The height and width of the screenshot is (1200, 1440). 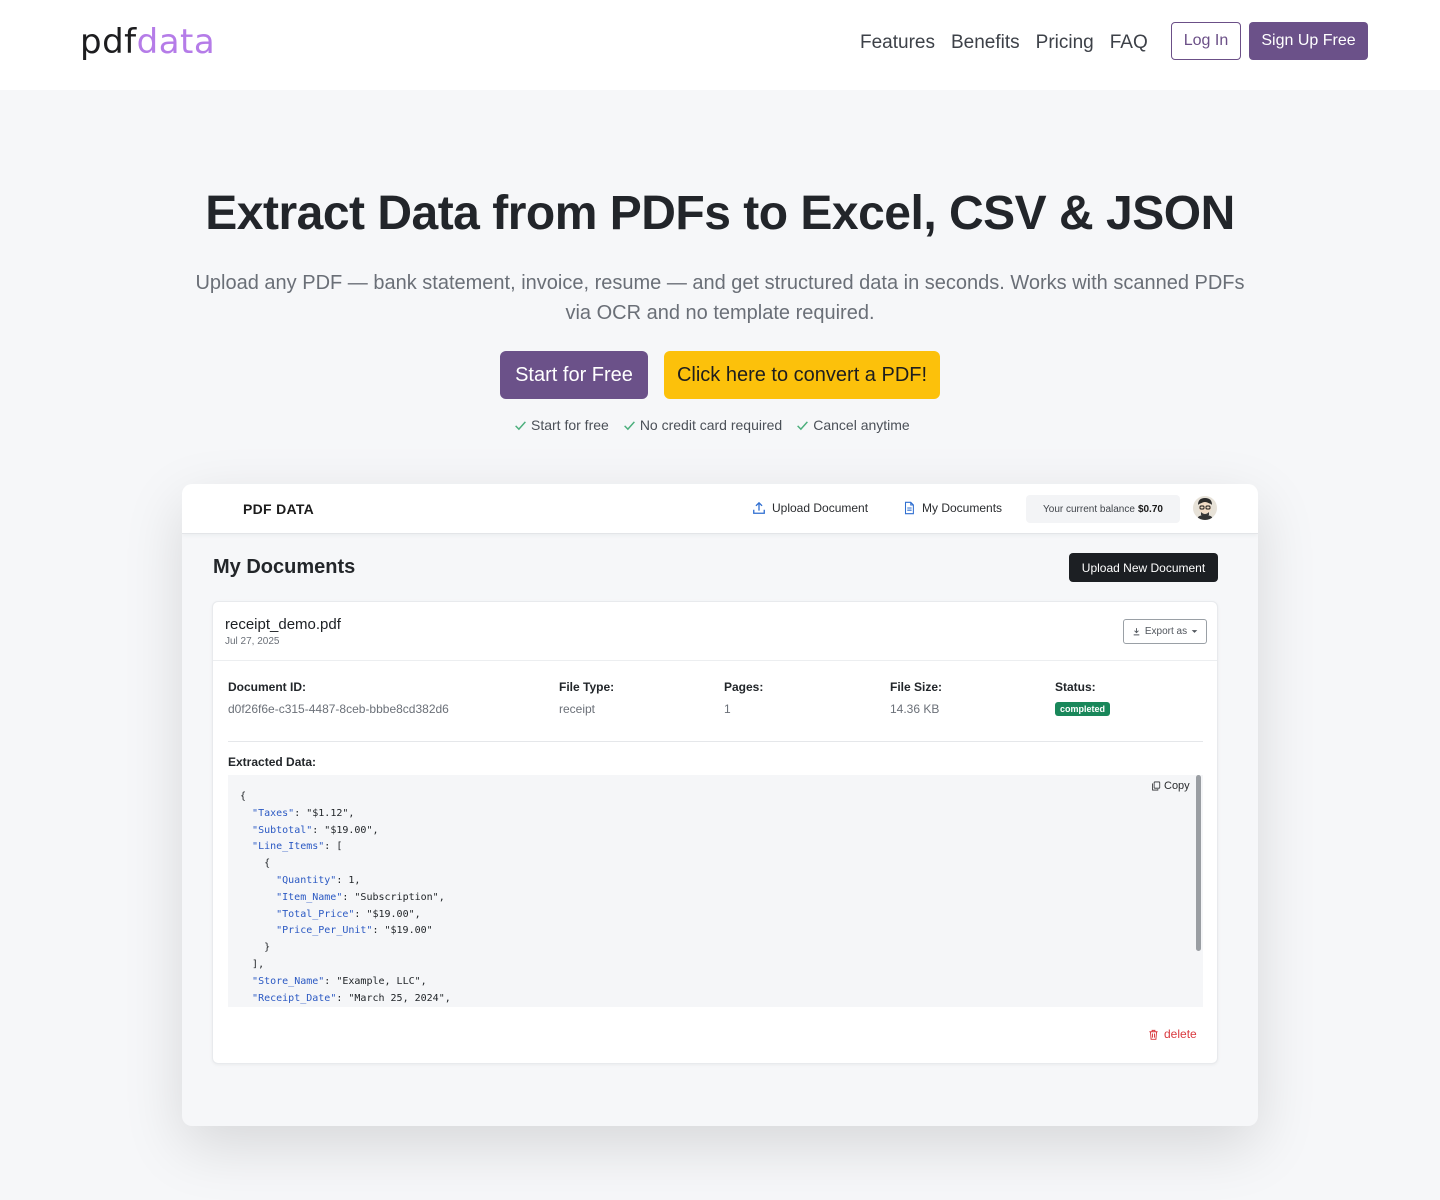 I want to click on json-key: "Quantity", so click(x=306, y=880).